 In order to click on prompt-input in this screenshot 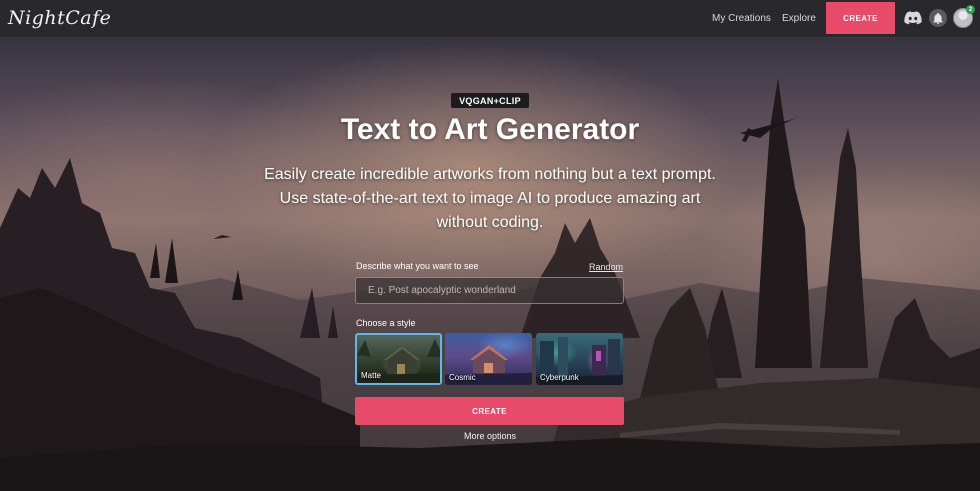, I will do `click(489, 290)`.